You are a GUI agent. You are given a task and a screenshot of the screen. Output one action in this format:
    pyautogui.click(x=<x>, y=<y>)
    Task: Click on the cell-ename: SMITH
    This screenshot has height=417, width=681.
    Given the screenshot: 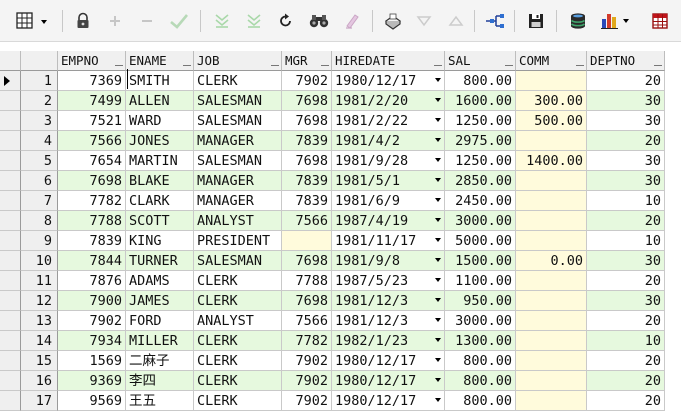 What is the action you would take?
    pyautogui.click(x=160, y=81)
    